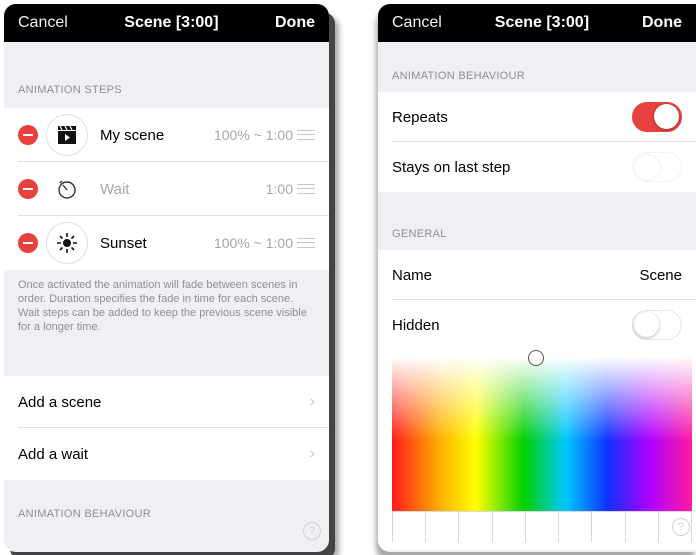 This screenshot has height=555, width=696. Describe the element at coordinates (166, 243) in the screenshot. I see `step-row-sunset: Sunset 100% ~ 1:00` at that location.